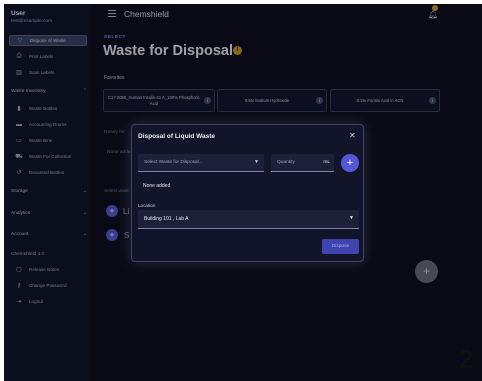 This screenshot has width=482, height=381. Describe the element at coordinates (340, 246) in the screenshot. I see `dispose-button: Dispose` at that location.